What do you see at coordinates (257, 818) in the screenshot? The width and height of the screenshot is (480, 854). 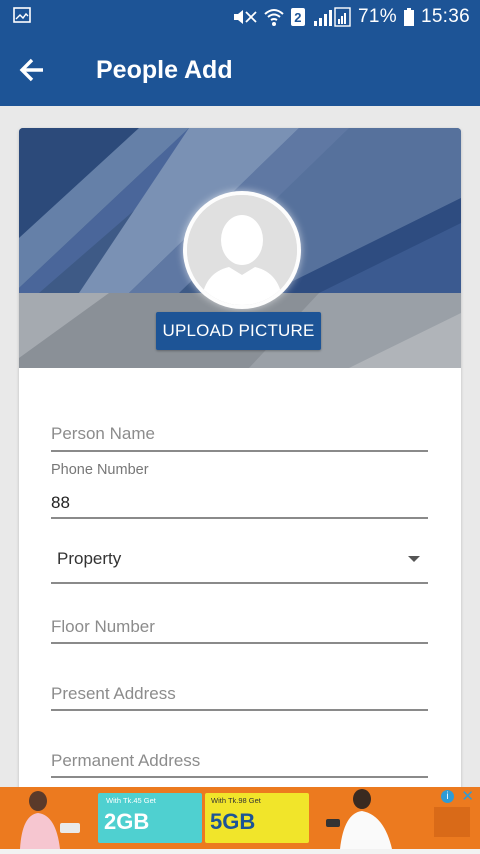 I see `ad-offer-5gb: With Tk.98 Get 5GB` at bounding box center [257, 818].